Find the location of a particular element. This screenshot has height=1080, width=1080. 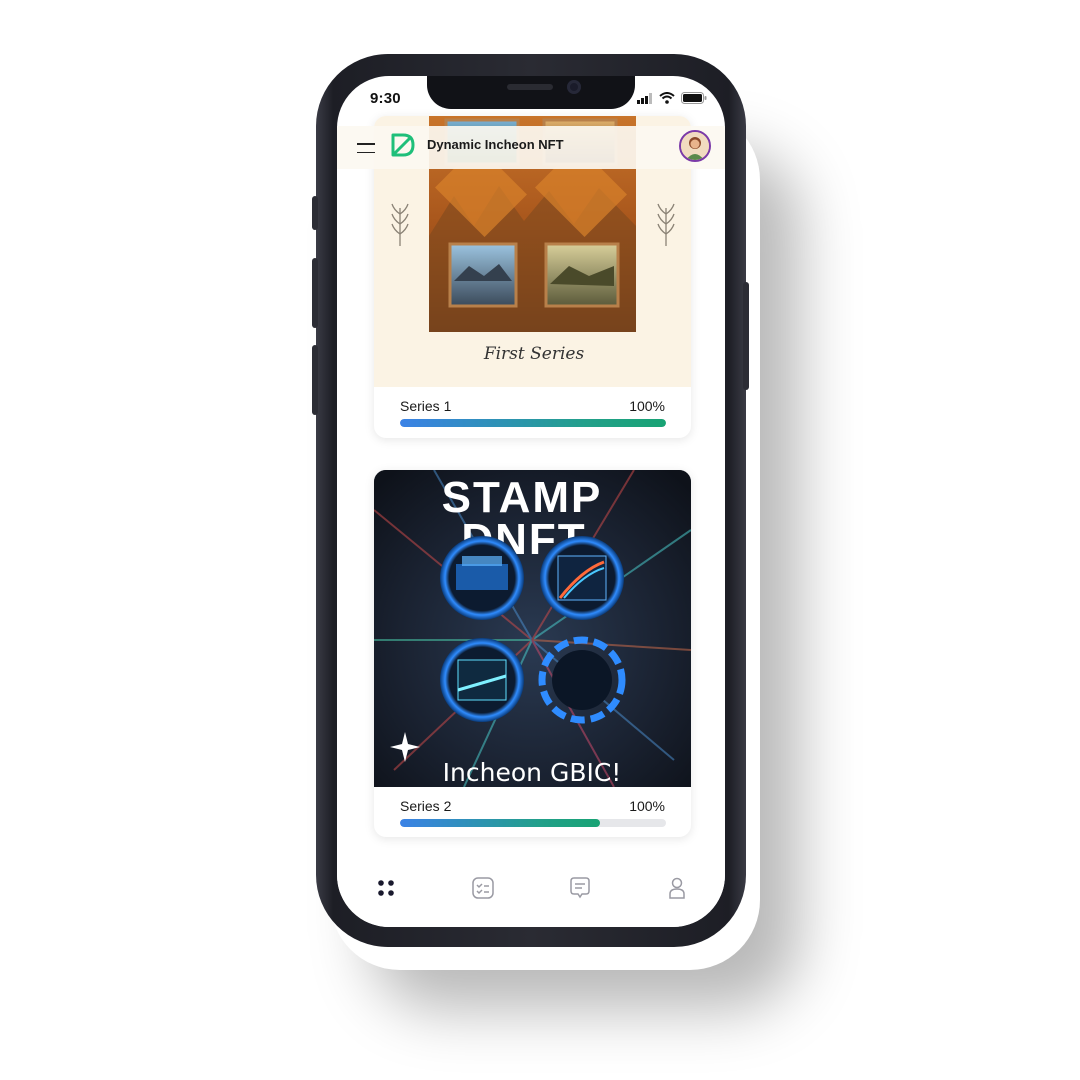

grid-icon is located at coordinates (385, 888).